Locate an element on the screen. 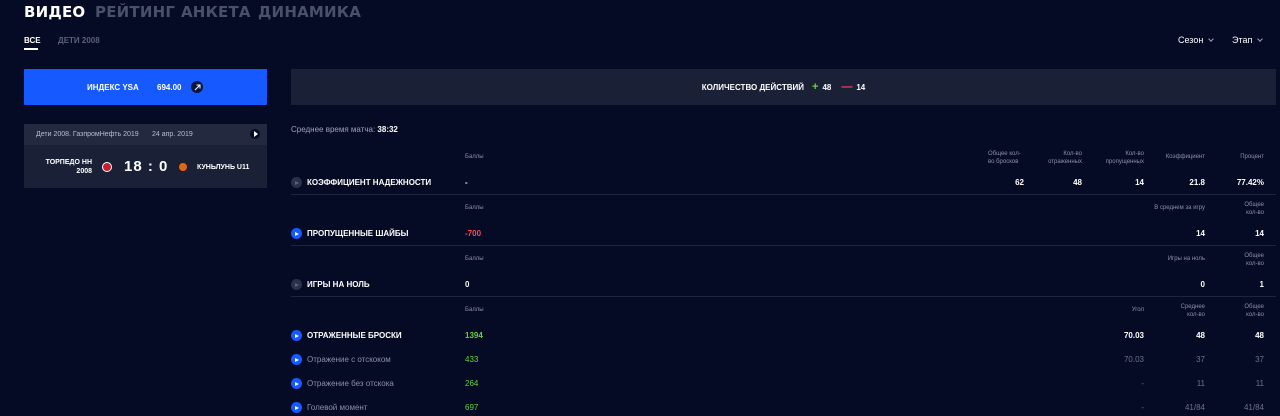 The width and height of the screenshot is (1280, 416). avg-time-label: Среднее время матча: is located at coordinates (333, 129).